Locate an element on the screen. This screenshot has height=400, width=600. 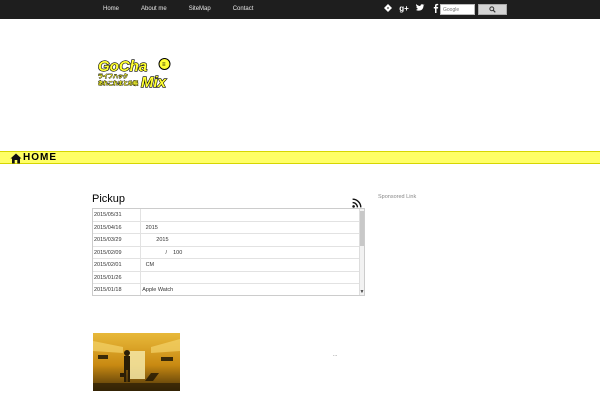
list-item: 2015/02/09 / 100 is located at coordinates (226, 252).